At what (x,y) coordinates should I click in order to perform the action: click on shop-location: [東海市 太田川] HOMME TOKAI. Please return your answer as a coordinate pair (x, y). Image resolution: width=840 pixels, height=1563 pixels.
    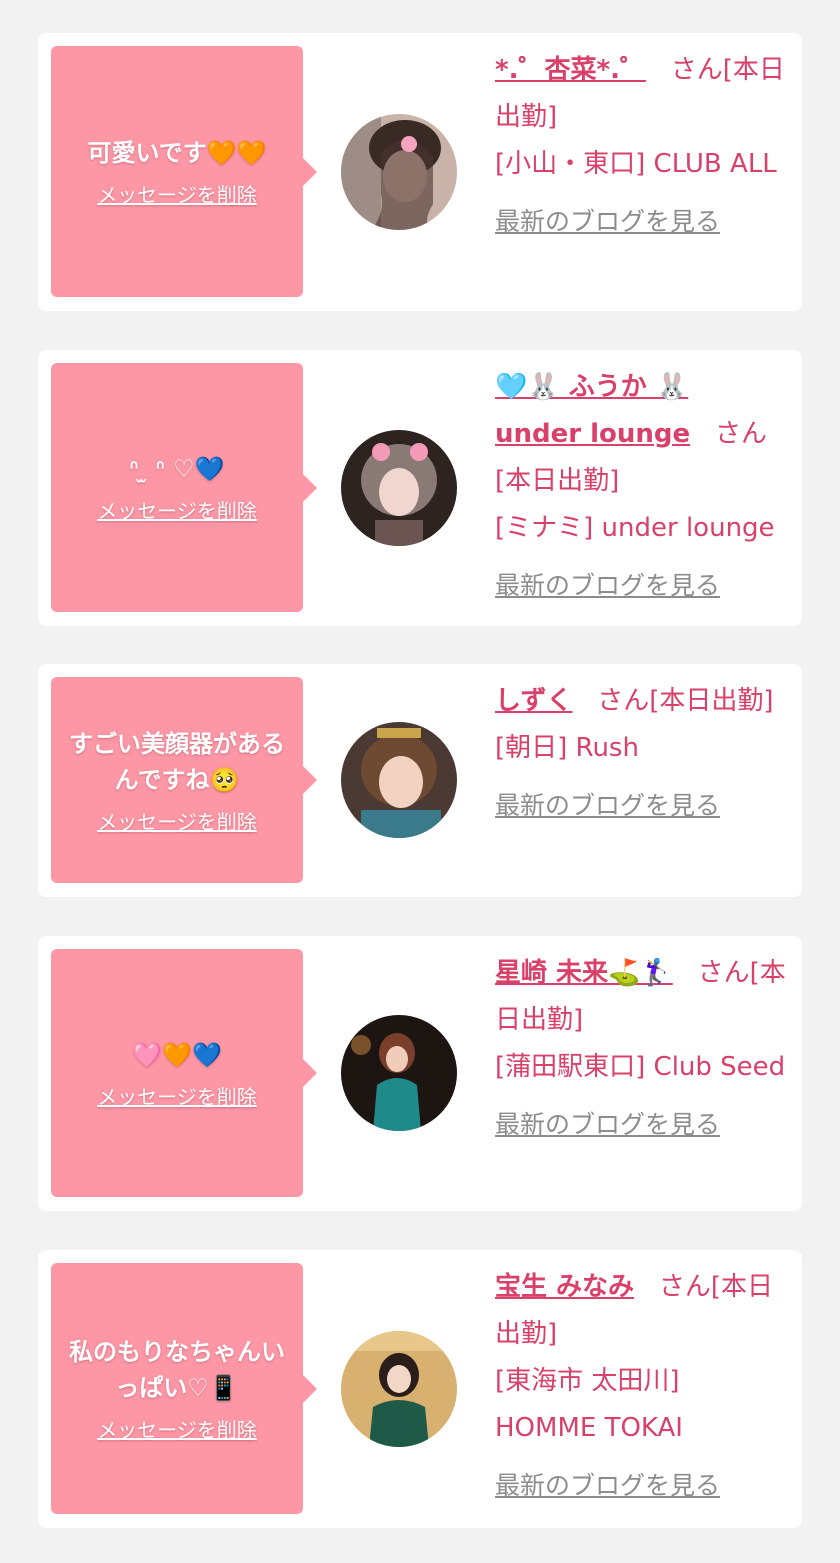
    Looking at the image, I should click on (589, 1404).